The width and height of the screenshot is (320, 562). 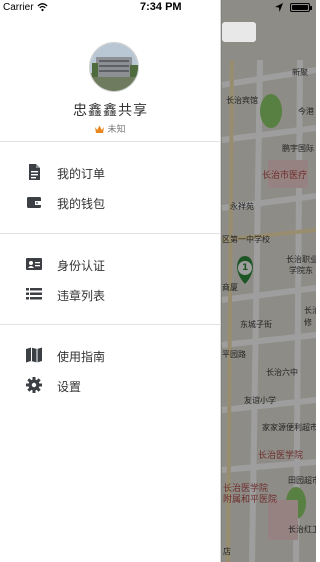 What do you see at coordinates (161, 7) in the screenshot?
I see `clock: 7:34 PM` at bounding box center [161, 7].